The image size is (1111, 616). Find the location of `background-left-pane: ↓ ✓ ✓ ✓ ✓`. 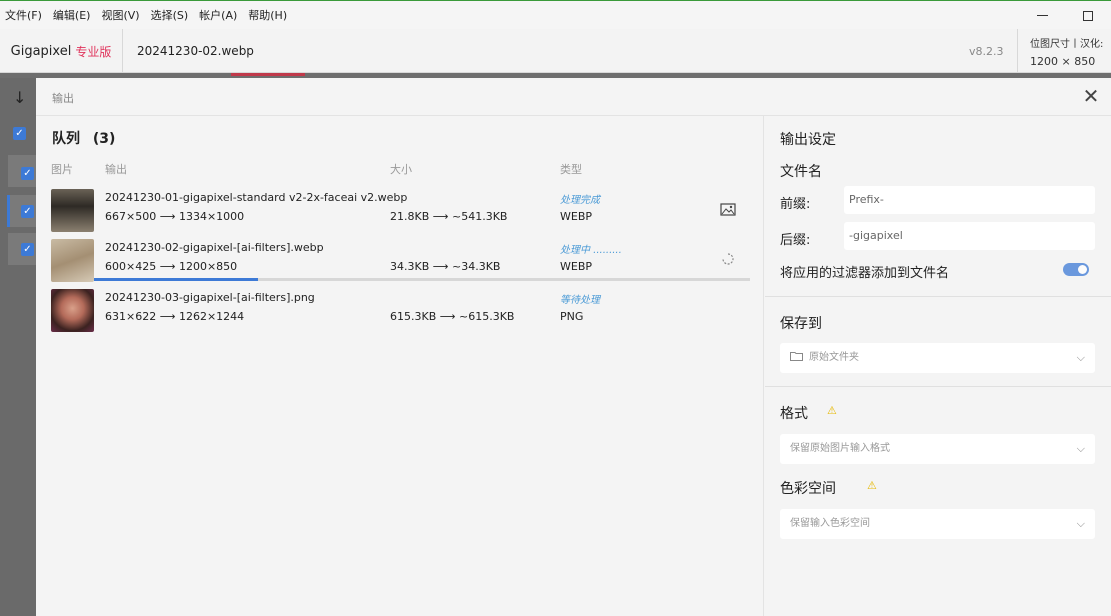

background-left-pane: ↓ ✓ ✓ ✓ ✓ is located at coordinates (18, 347).